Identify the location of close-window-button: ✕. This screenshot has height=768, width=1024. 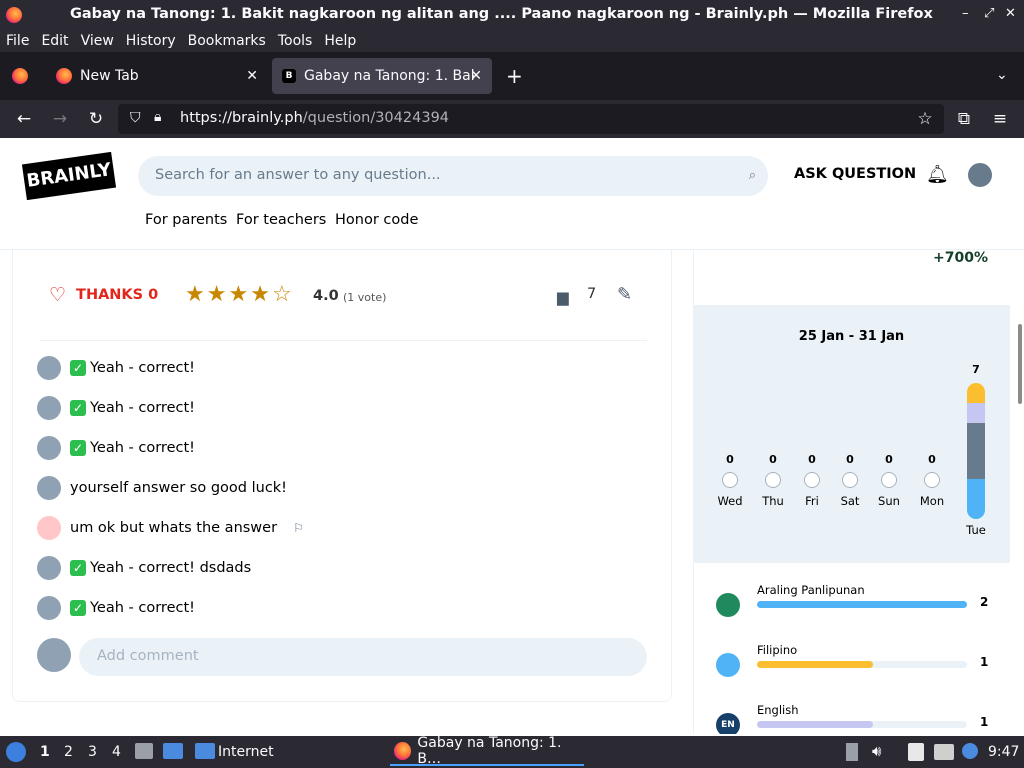
(1010, 13).